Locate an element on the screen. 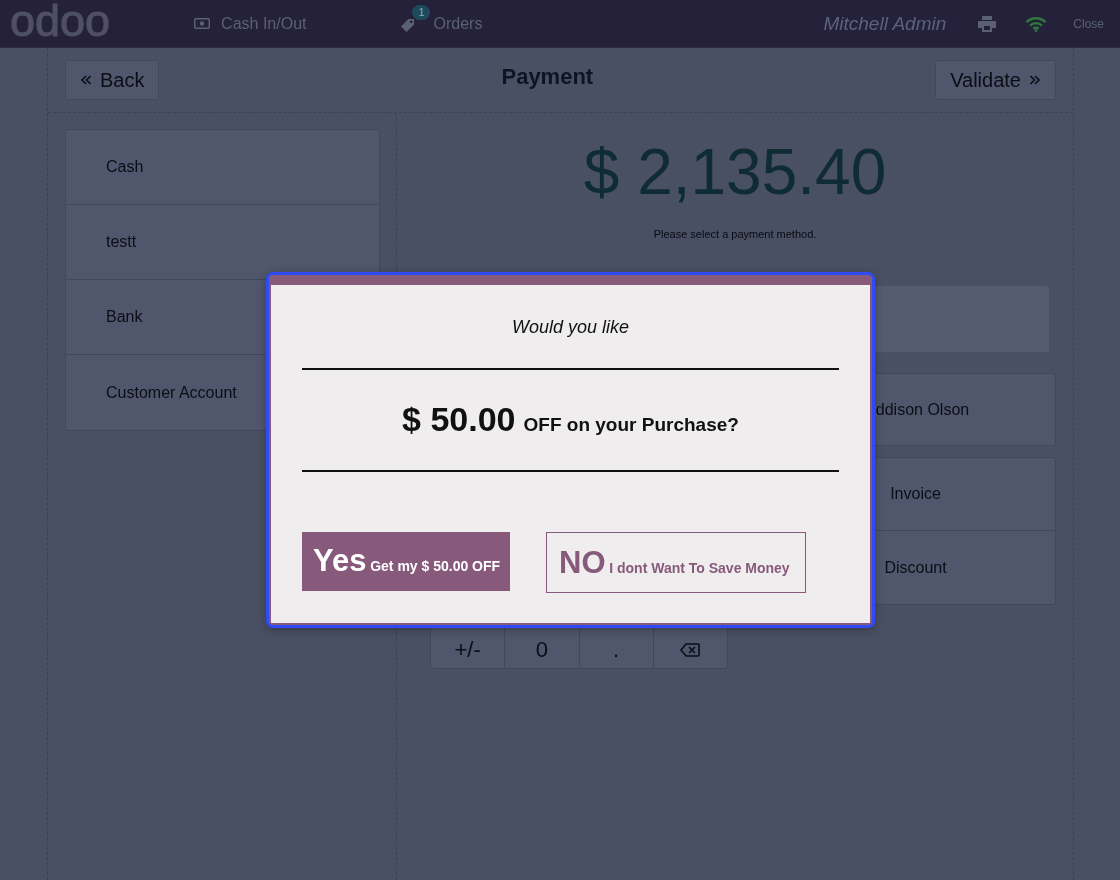 This screenshot has height=880, width=1120. backspace-icon is located at coordinates (690, 650).